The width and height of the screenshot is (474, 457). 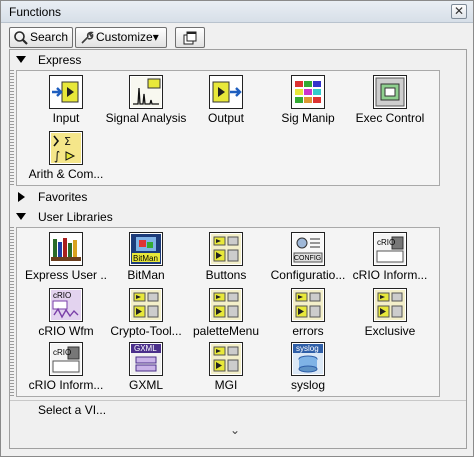 What do you see at coordinates (146, 359) in the screenshot?
I see `gxml-icon: GXML` at bounding box center [146, 359].